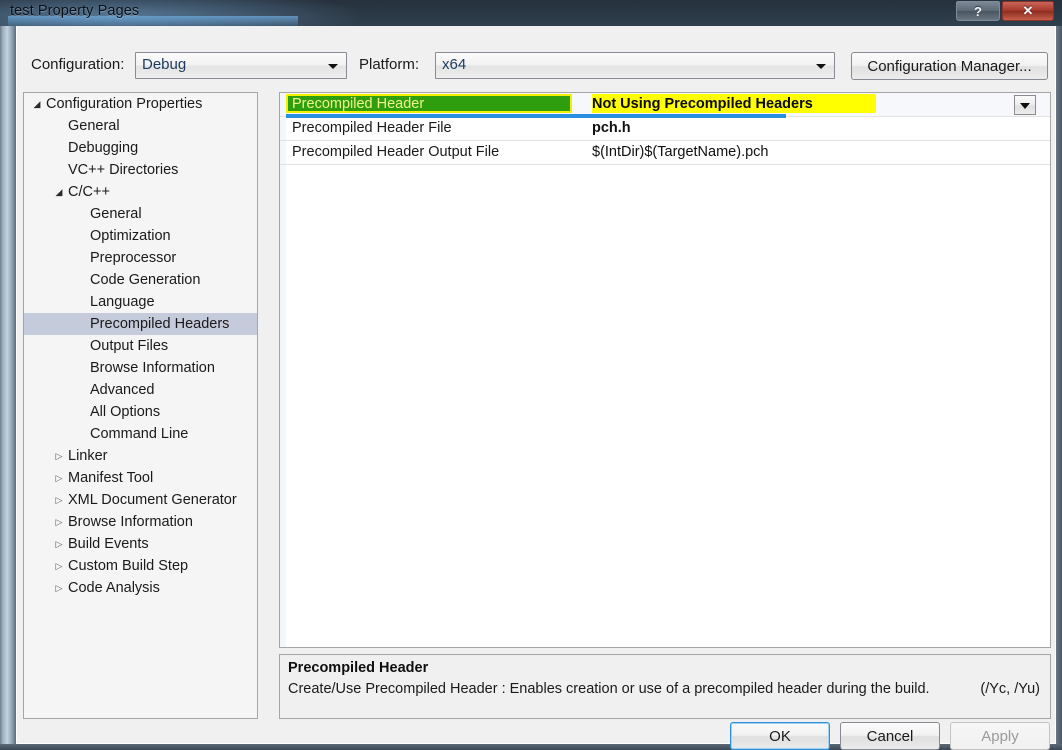 The width and height of the screenshot is (1062, 750). Describe the element at coordinates (396, 152) in the screenshot. I see `property-name: Precompiled Header Output File` at that location.